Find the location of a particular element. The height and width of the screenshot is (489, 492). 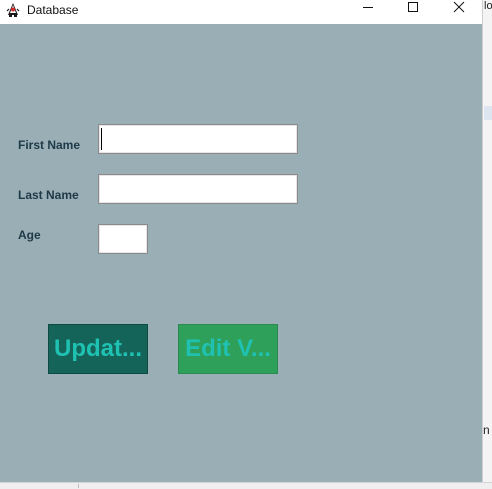

close-icon is located at coordinates (459, 9).